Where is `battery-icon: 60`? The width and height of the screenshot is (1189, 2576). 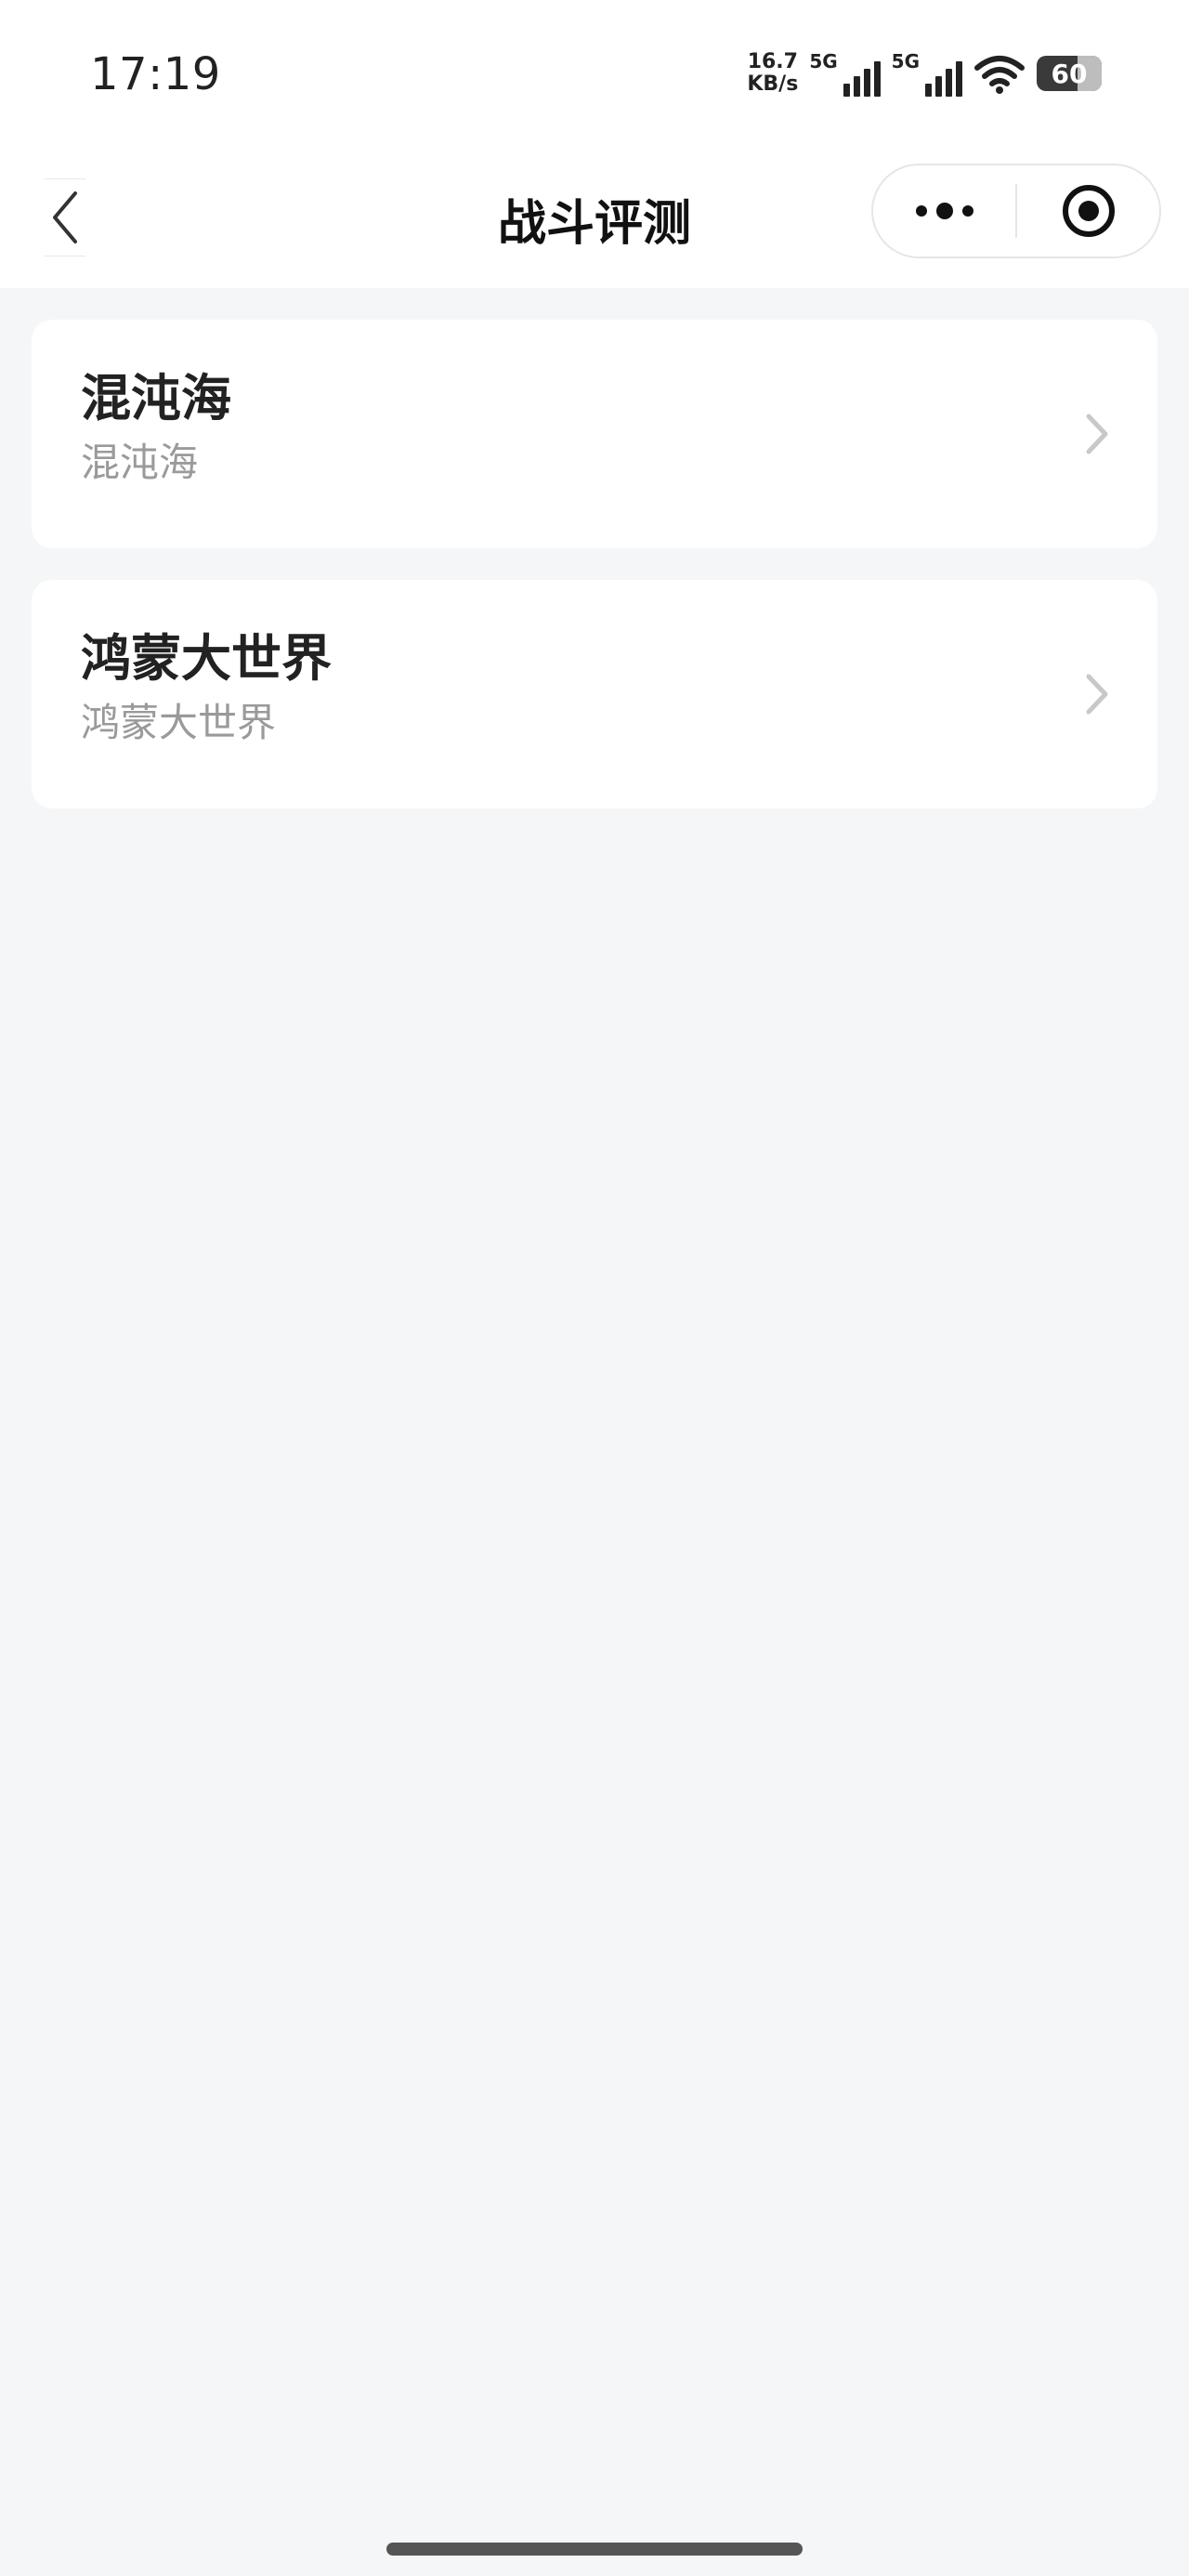 battery-icon: 60 is located at coordinates (1069, 73).